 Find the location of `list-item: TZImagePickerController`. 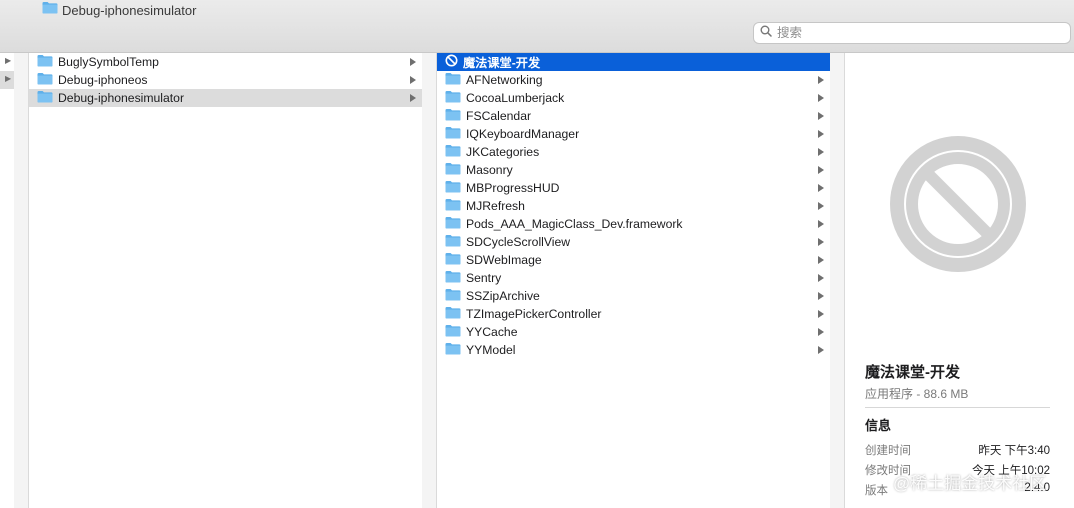

list-item: TZImagePickerController is located at coordinates (633, 314).